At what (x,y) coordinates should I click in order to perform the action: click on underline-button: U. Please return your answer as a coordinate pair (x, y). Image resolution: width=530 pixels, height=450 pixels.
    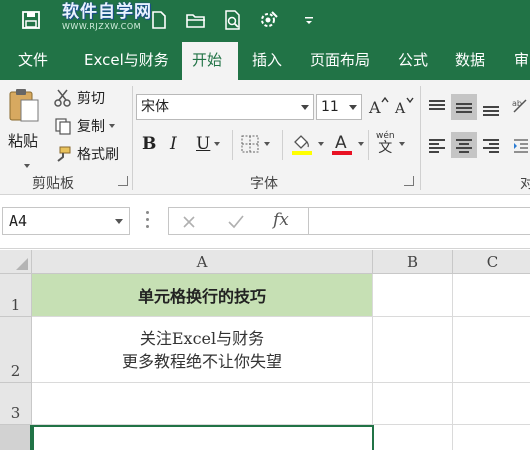
    Looking at the image, I should click on (208, 144).